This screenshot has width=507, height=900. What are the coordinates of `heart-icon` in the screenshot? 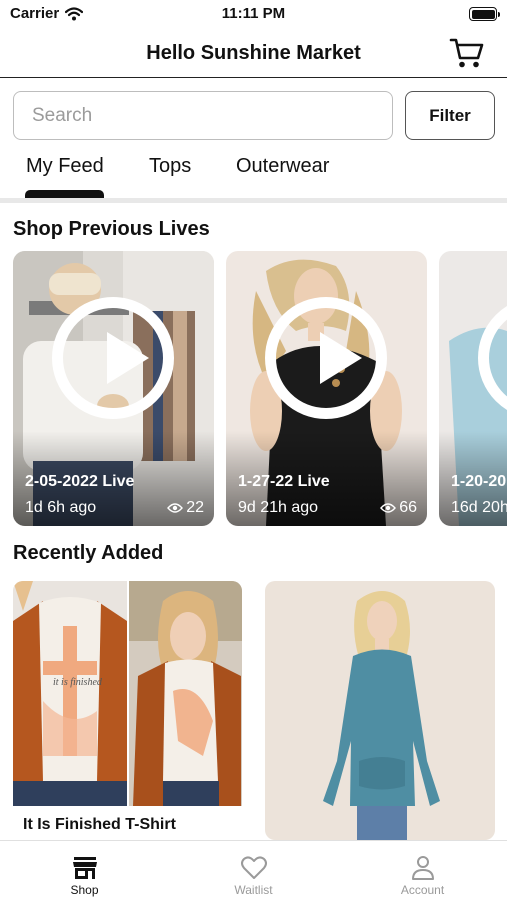 It's located at (253, 867).